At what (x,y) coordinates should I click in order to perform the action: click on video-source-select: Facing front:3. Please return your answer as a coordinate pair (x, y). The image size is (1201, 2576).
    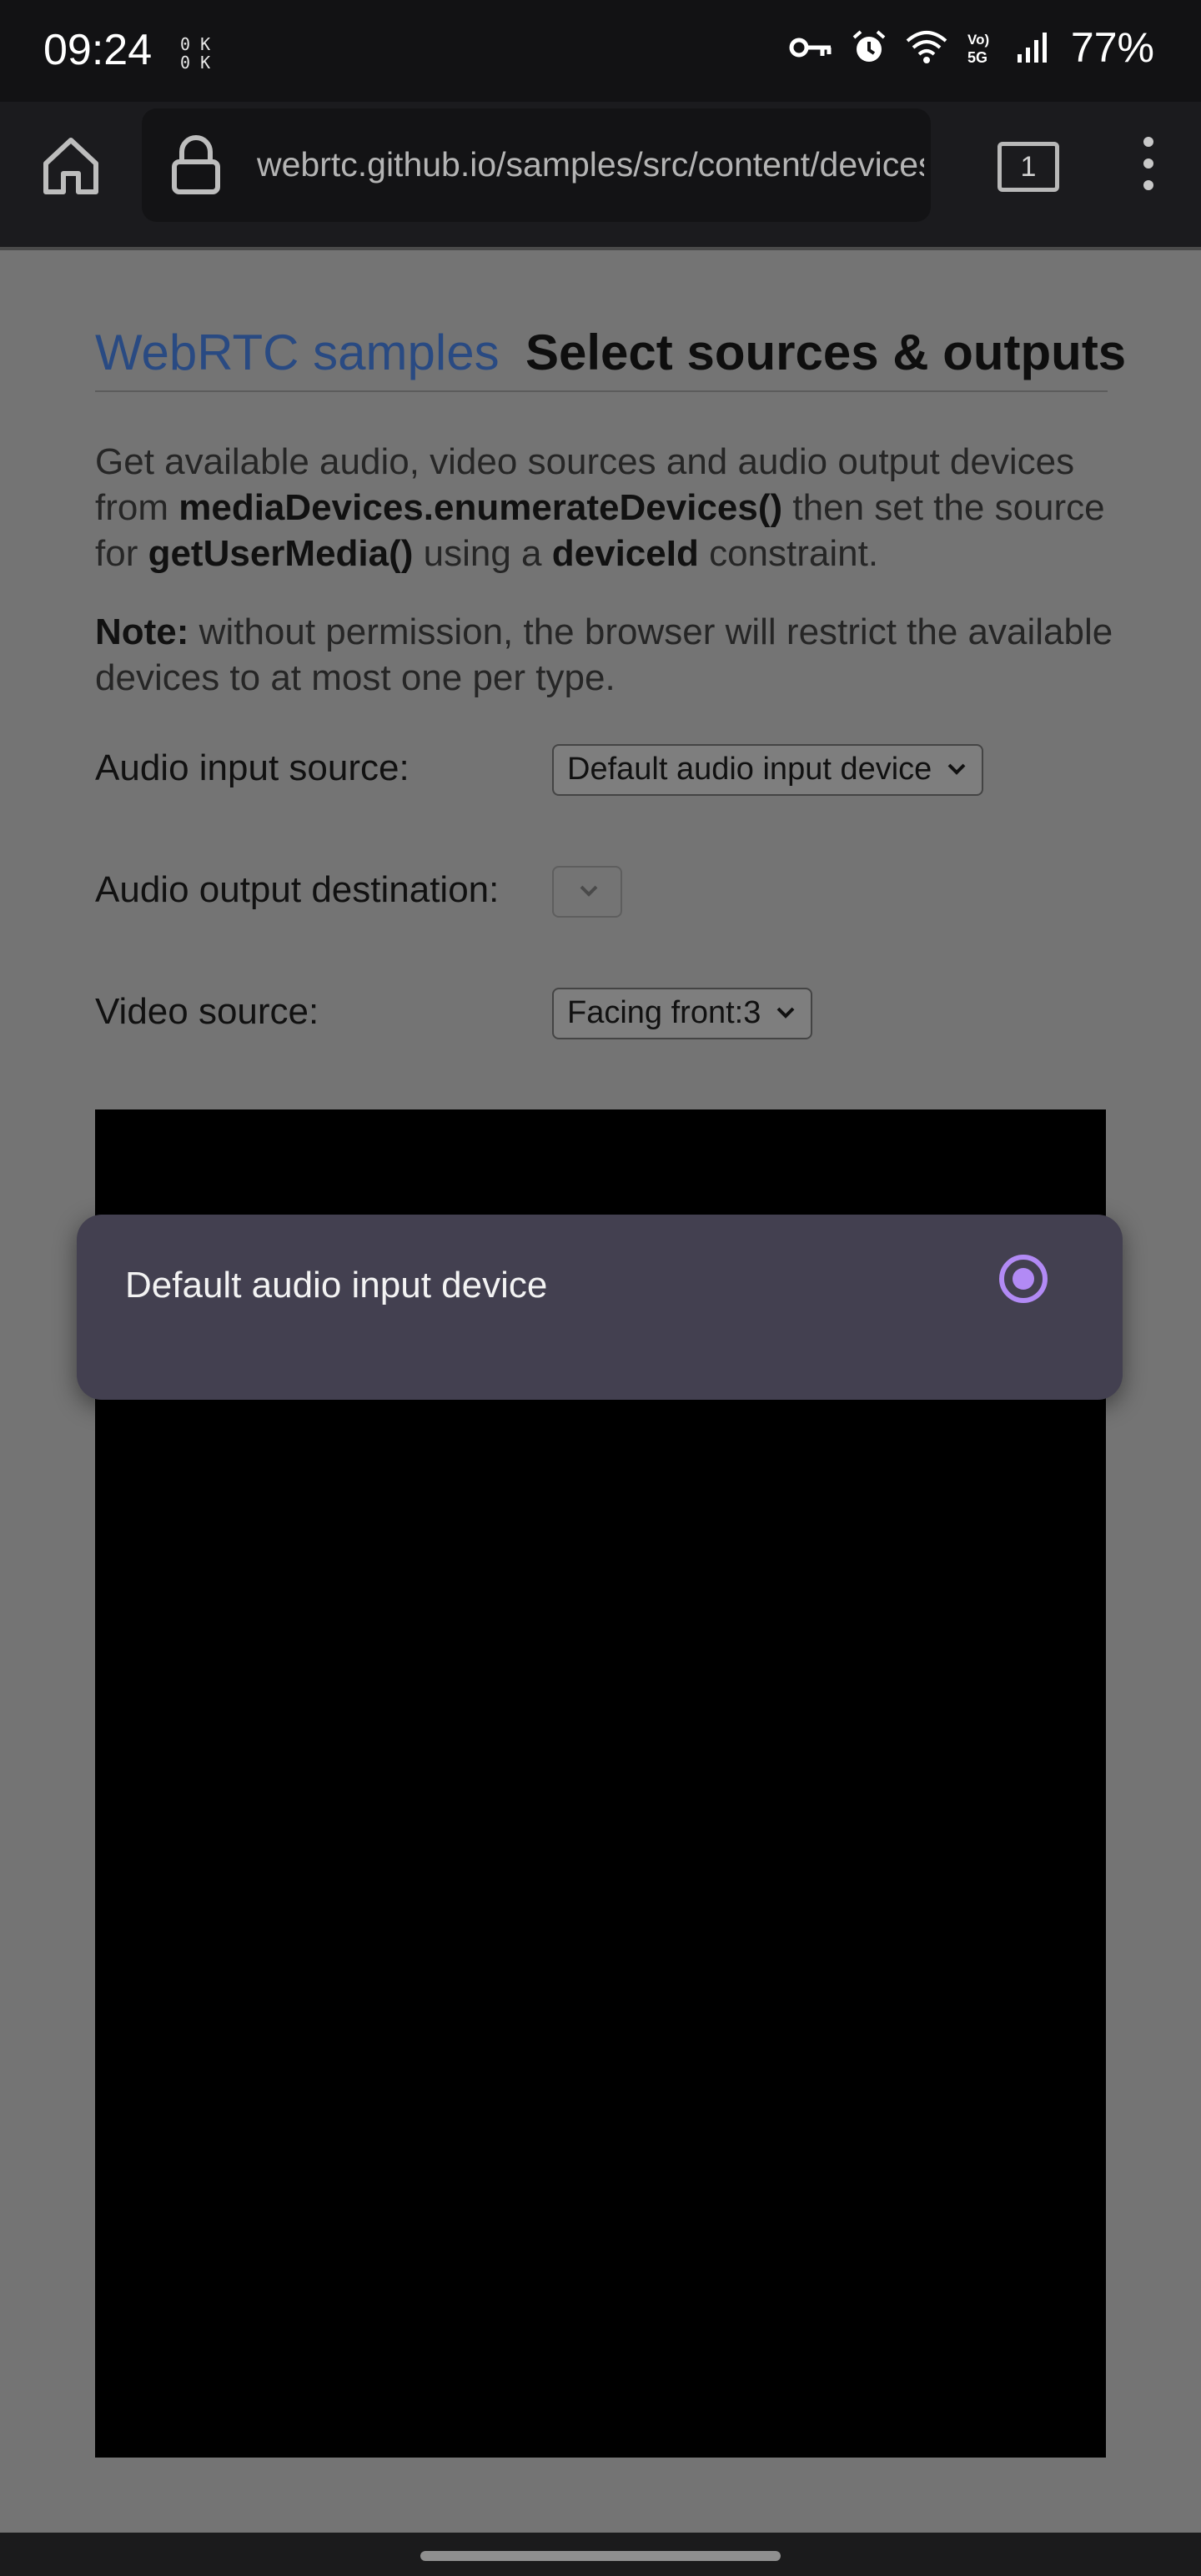
    Looking at the image, I should click on (683, 1013).